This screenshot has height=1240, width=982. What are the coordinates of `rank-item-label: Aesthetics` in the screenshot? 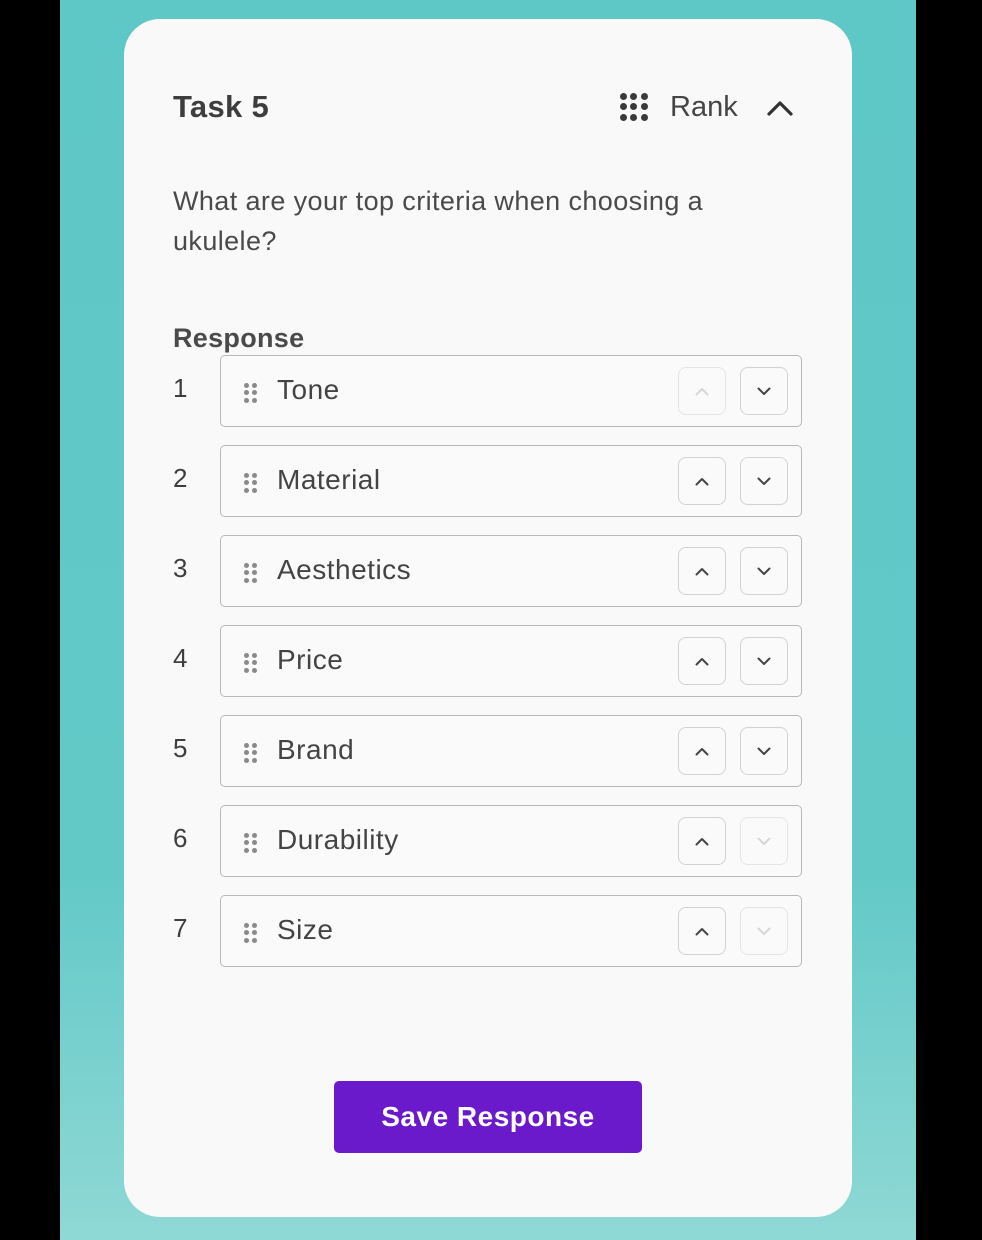 It's located at (344, 569).